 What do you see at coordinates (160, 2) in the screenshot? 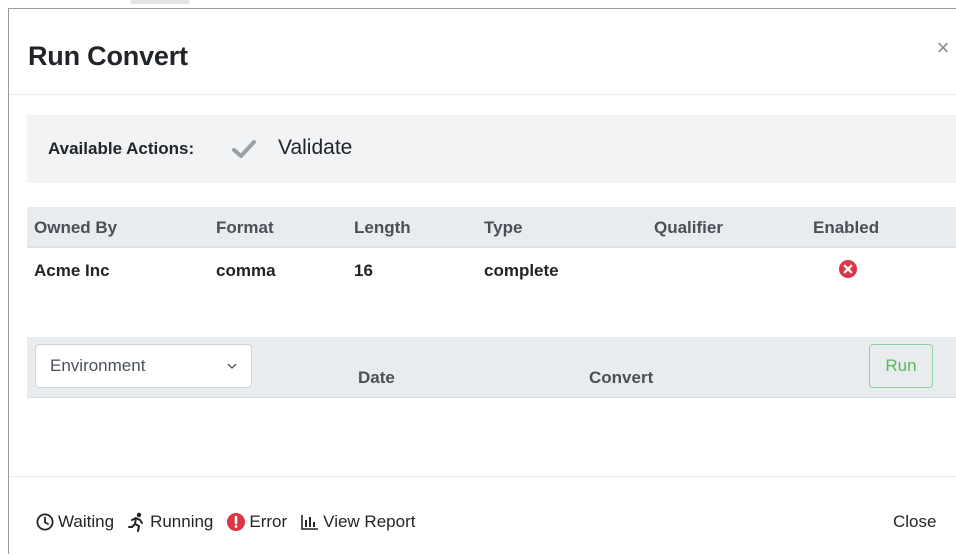
I see `backdrop-text-fragment` at bounding box center [160, 2].